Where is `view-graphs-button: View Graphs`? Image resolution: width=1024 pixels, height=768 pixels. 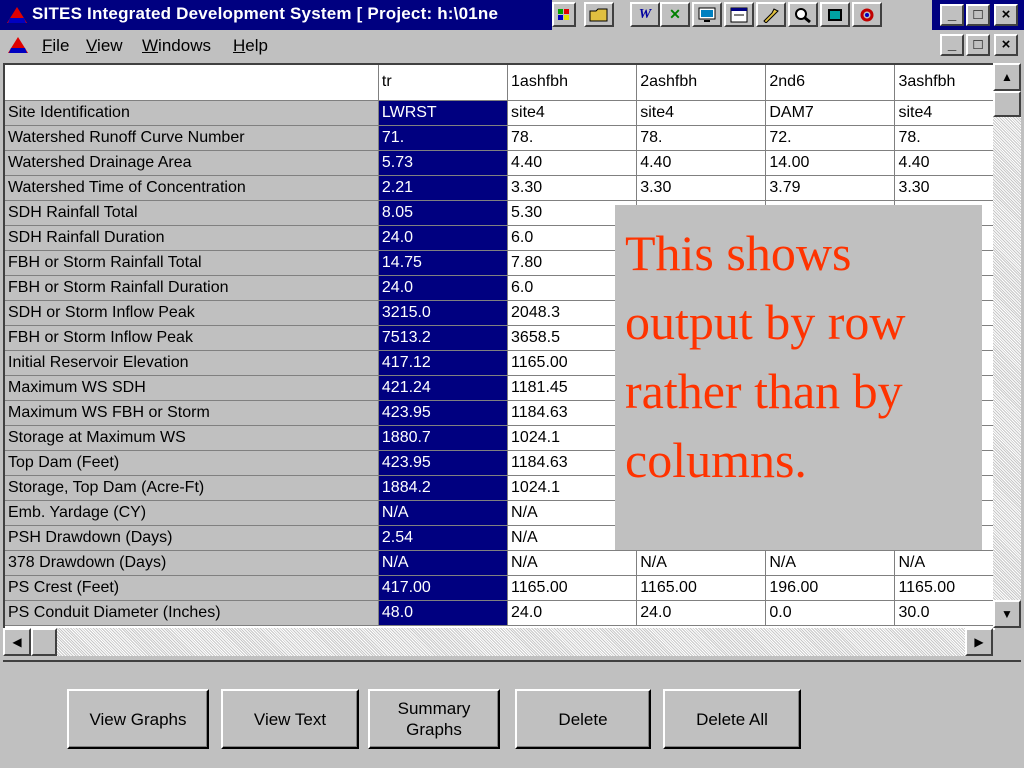
view-graphs-button: View Graphs is located at coordinates (138, 719).